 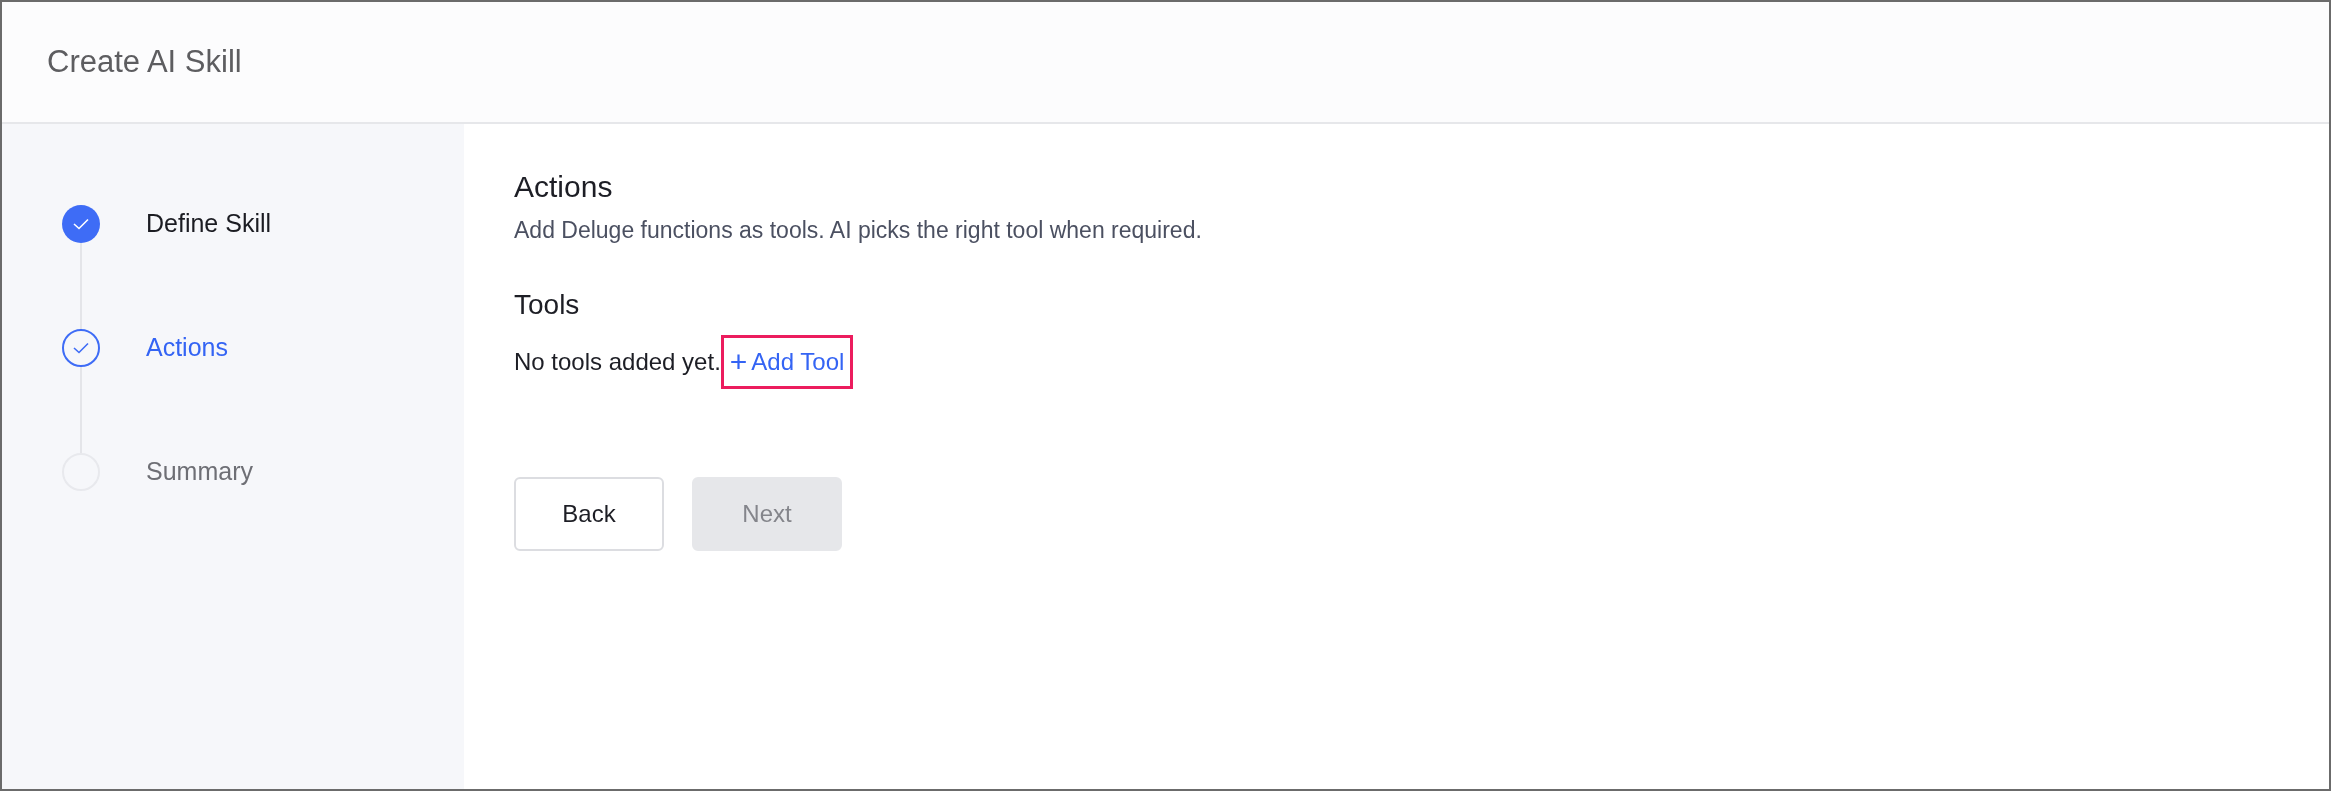 What do you see at coordinates (199, 472) in the screenshot?
I see `step-label: Summary` at bounding box center [199, 472].